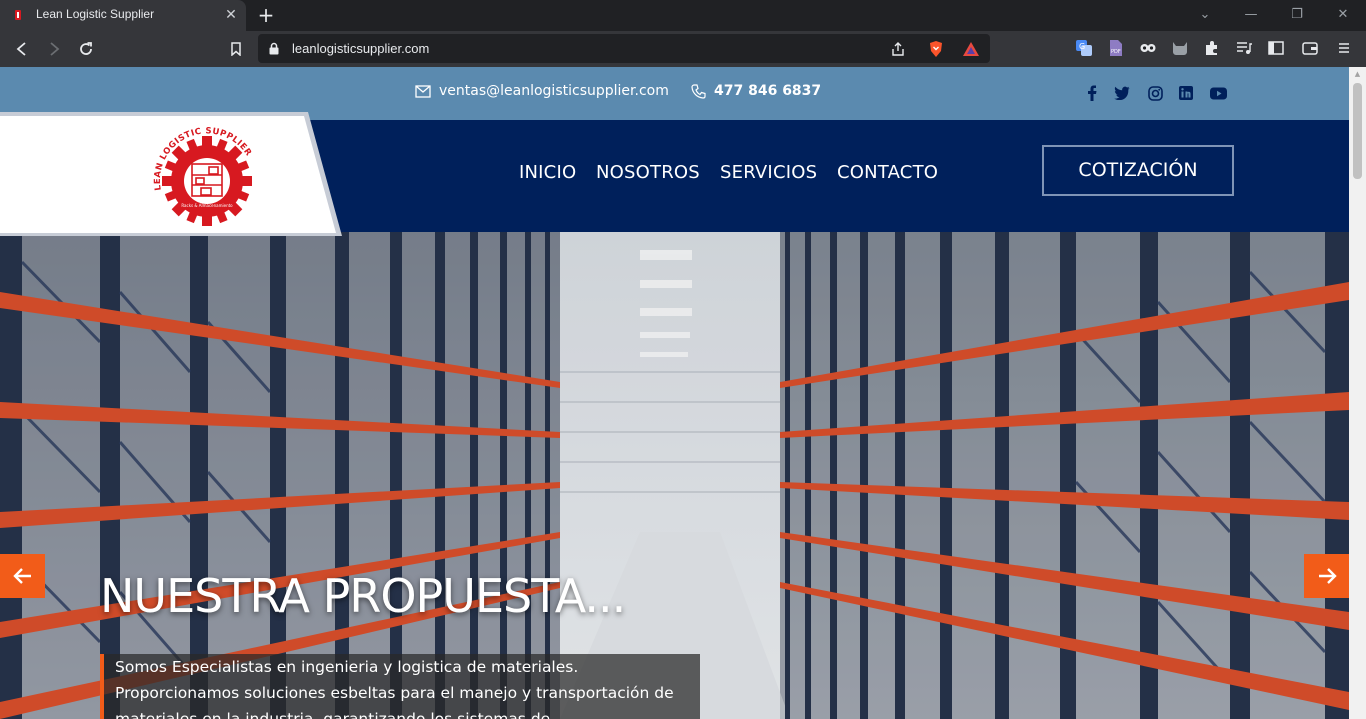 This screenshot has height=719, width=1366. I want to click on new-tab-button: +, so click(266, 15).